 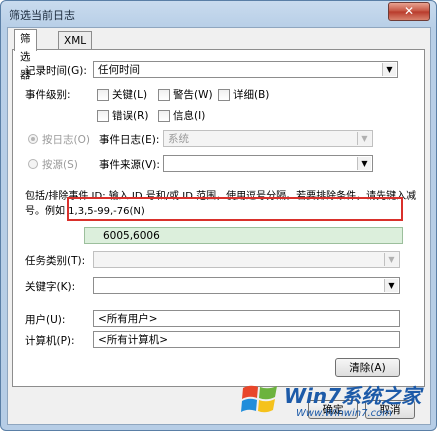 I want to click on watermark-logo: Win7系统之家 Www.Winwin7.com, so click(x=338, y=404).